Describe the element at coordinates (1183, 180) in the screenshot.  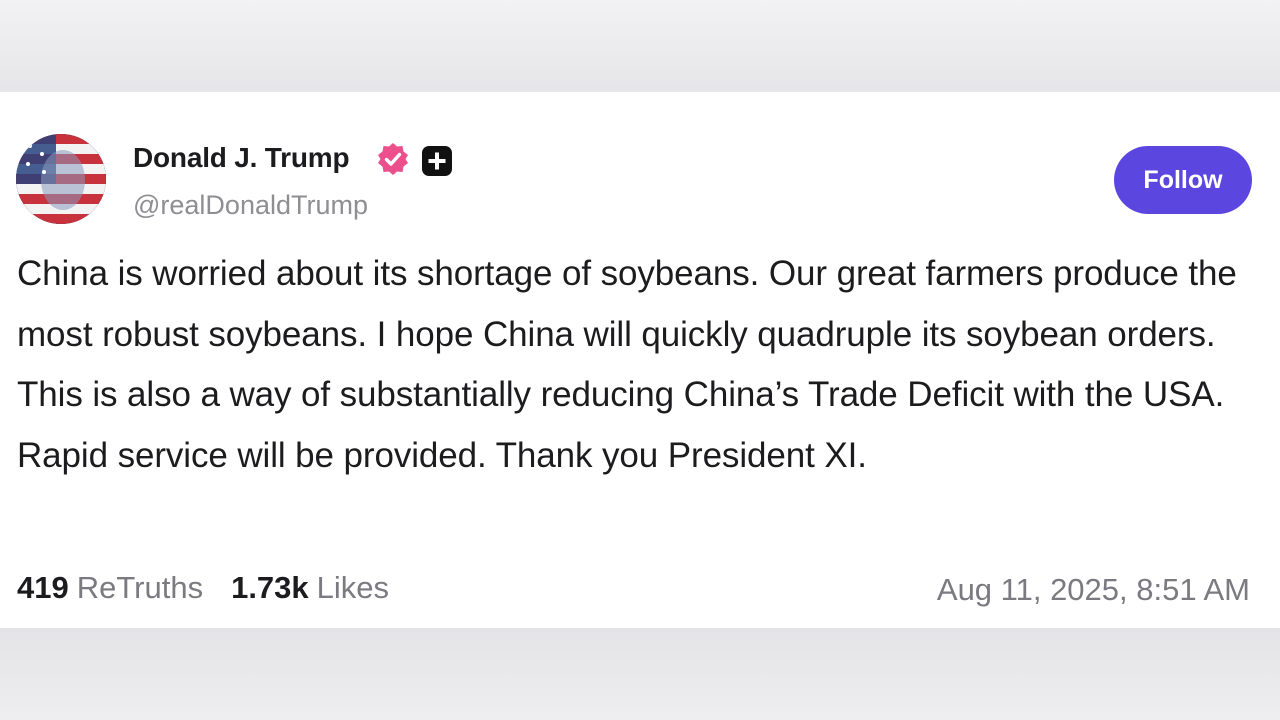
I see `follow-button: Follow` at that location.